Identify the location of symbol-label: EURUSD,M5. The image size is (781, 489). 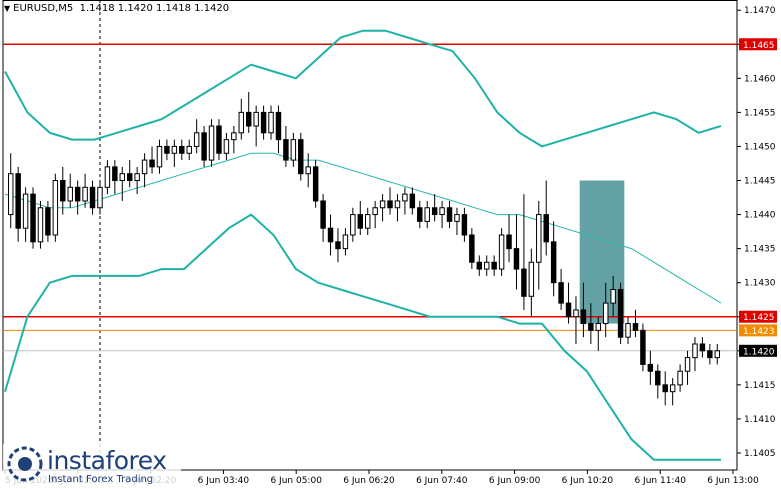
(43, 8).